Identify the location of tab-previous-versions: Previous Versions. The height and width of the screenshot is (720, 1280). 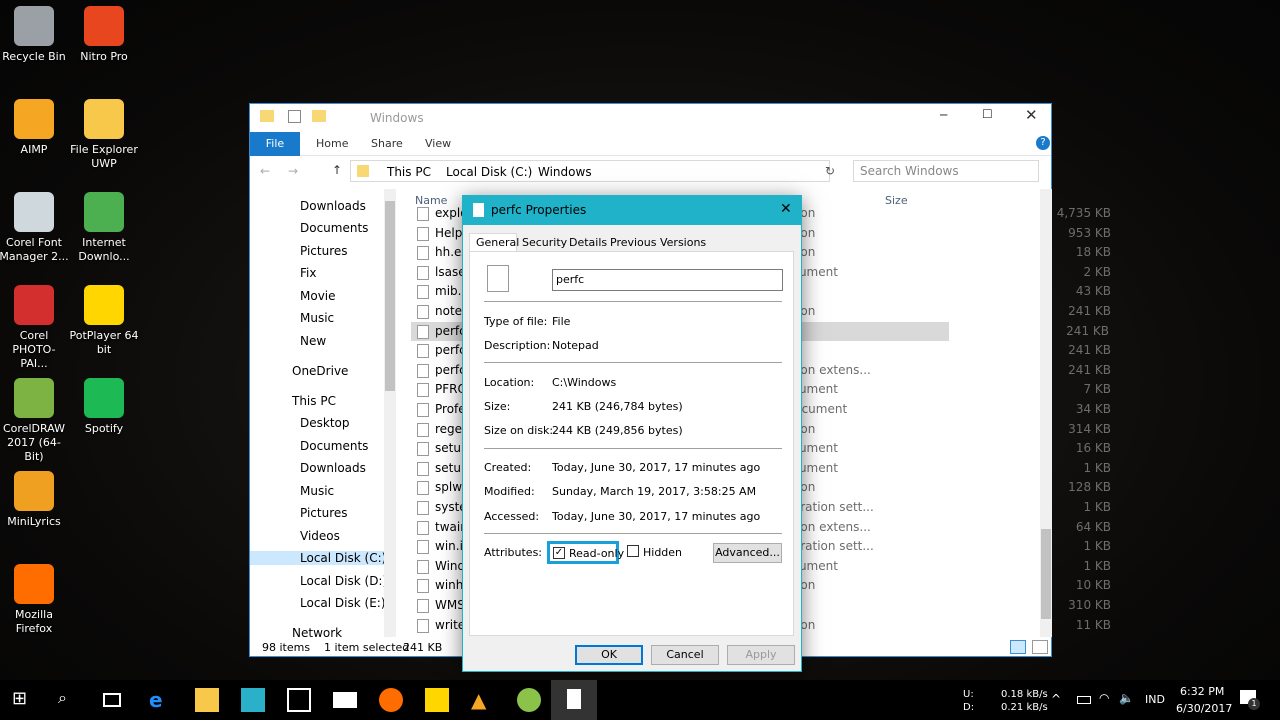
(658, 242).